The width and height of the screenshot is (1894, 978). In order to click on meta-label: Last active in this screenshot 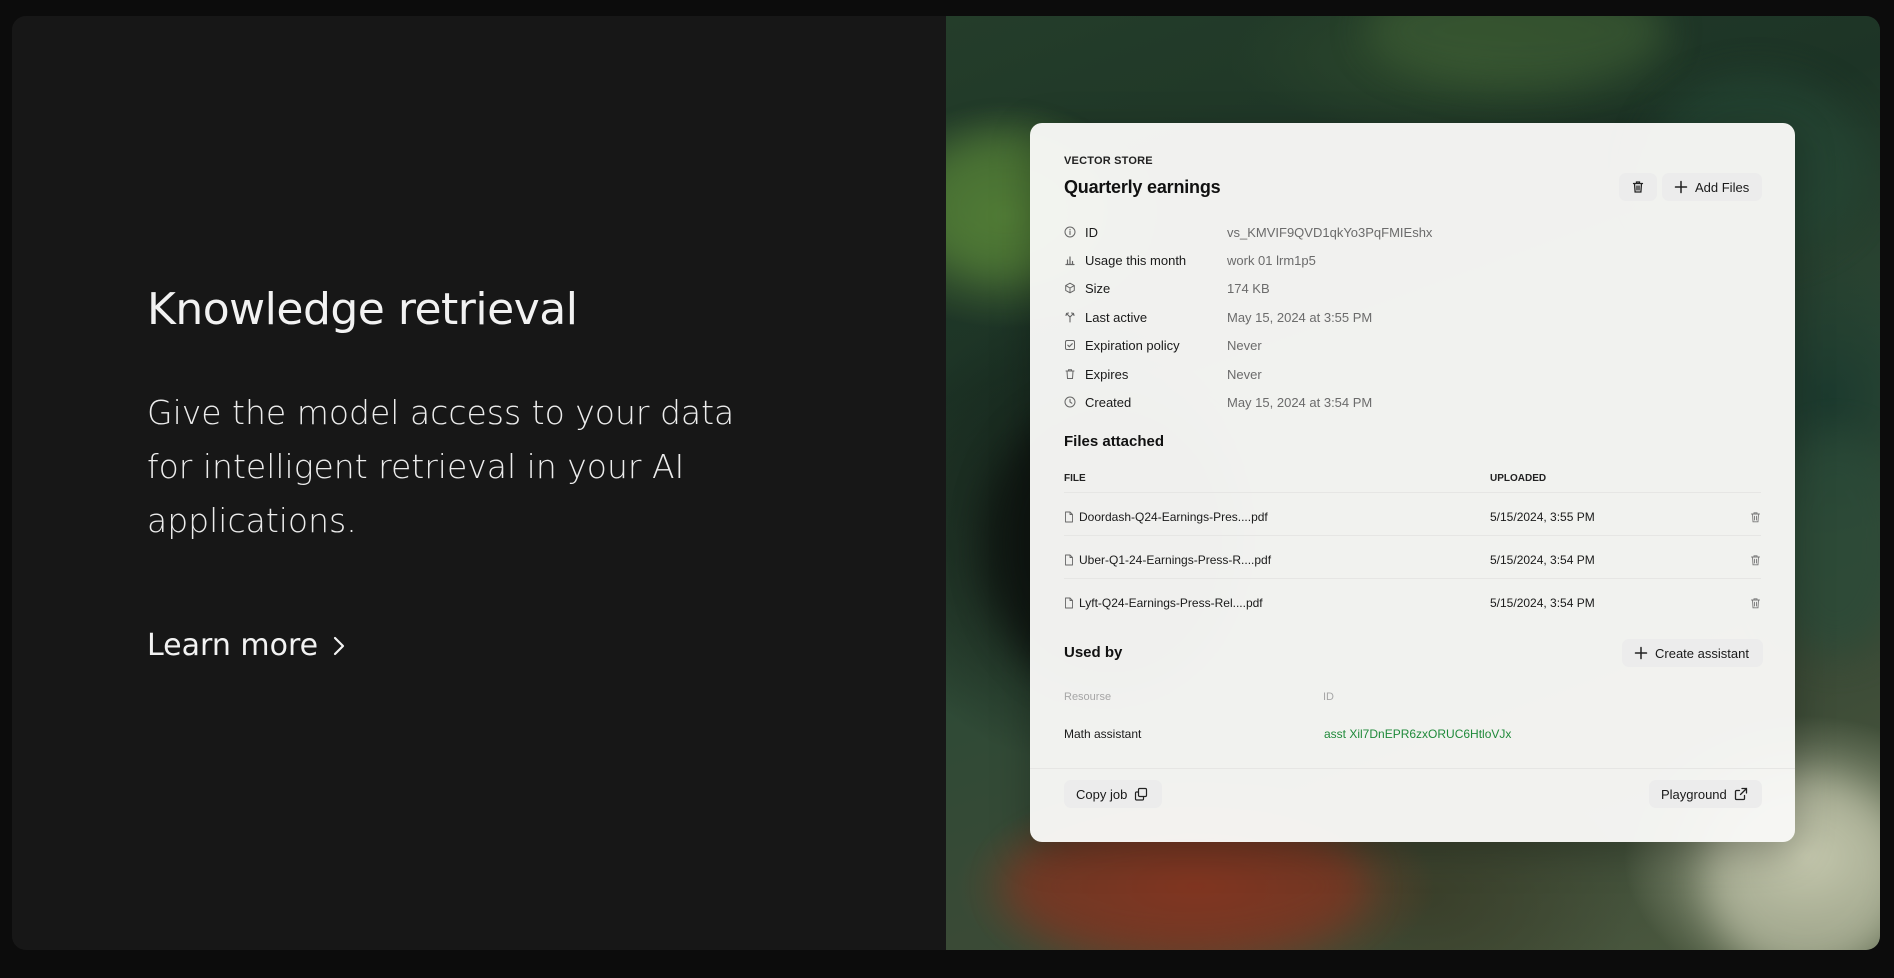, I will do `click(1116, 317)`.